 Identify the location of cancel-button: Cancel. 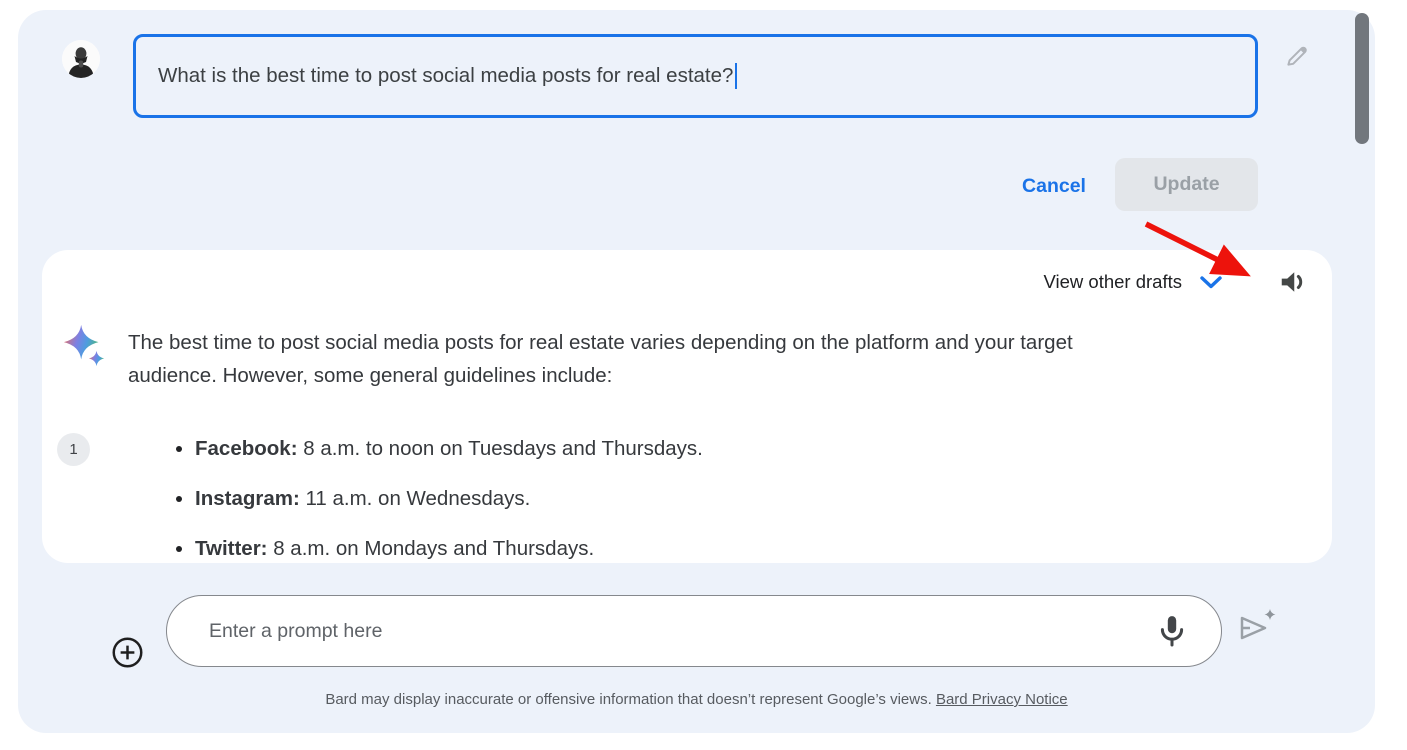
(1054, 186).